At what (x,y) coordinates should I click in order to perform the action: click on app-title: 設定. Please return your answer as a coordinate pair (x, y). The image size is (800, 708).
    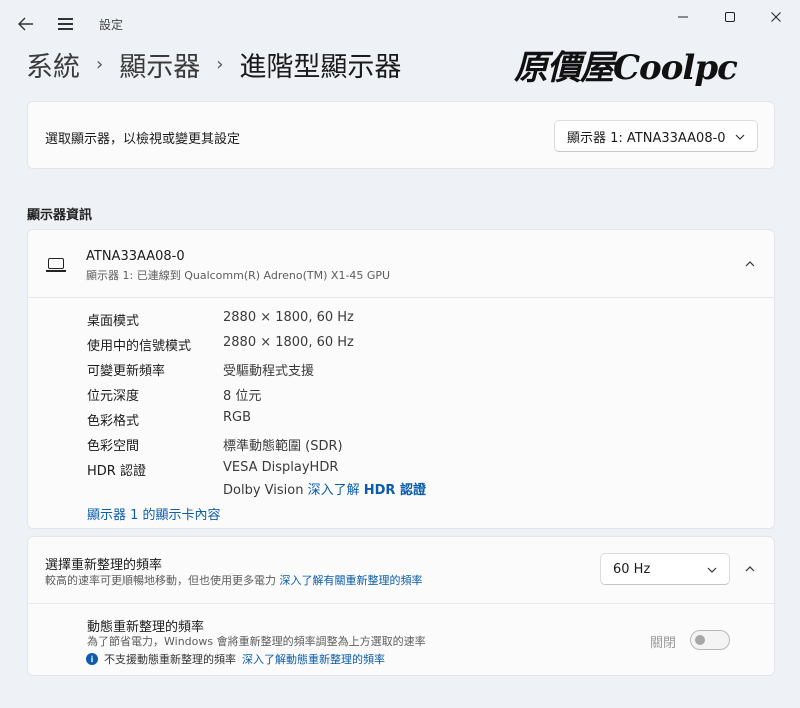
    Looking at the image, I should click on (111, 25).